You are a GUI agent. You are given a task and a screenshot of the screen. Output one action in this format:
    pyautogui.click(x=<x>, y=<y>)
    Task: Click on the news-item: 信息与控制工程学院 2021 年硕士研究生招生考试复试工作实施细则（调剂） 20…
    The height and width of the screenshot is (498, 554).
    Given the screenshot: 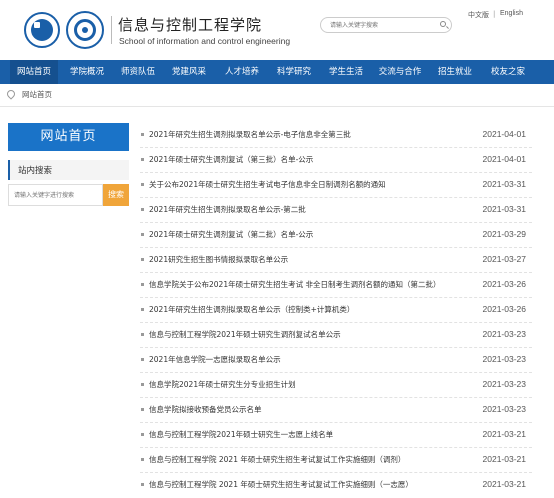 What is the action you would take?
    pyautogui.click(x=336, y=460)
    